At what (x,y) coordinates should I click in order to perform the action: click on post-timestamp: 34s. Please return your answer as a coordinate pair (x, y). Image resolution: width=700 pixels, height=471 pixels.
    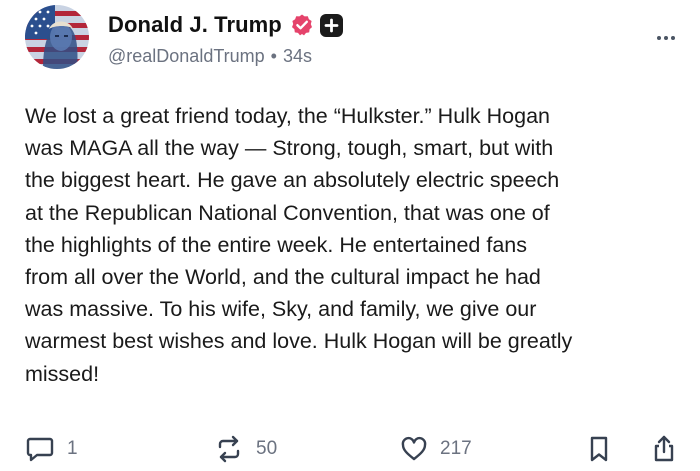
    Looking at the image, I should click on (297, 56).